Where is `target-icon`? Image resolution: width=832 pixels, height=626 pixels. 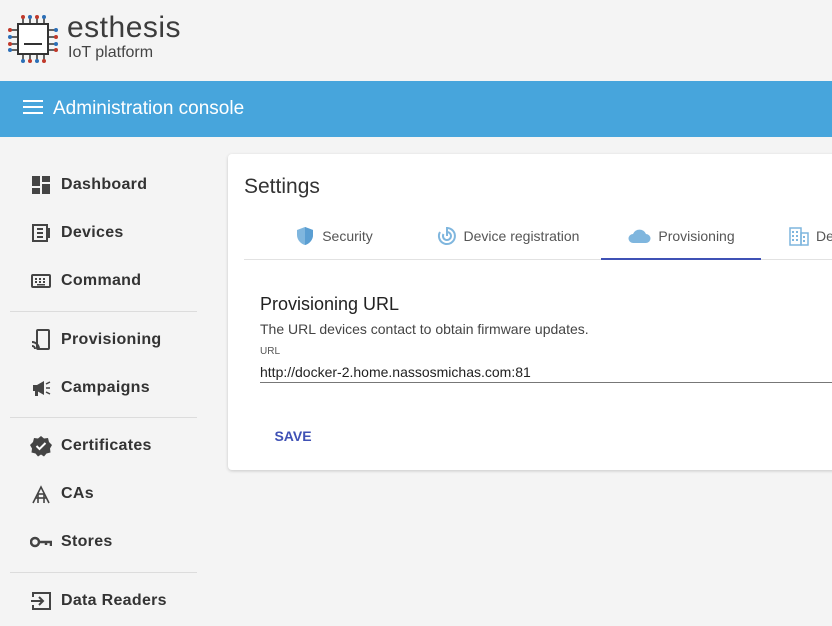 target-icon is located at coordinates (447, 236).